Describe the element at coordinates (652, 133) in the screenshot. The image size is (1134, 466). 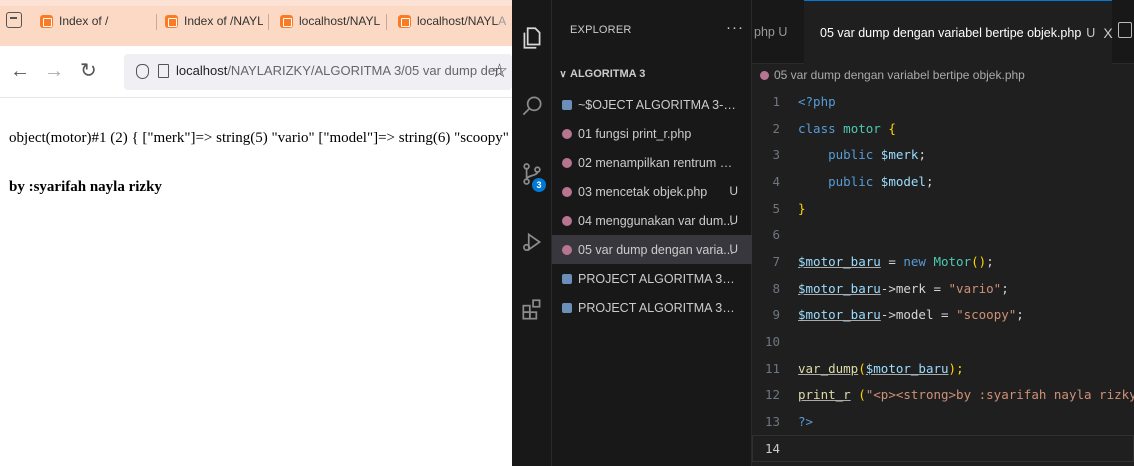
I see `file-item: 01 fungsi print_r.php` at that location.